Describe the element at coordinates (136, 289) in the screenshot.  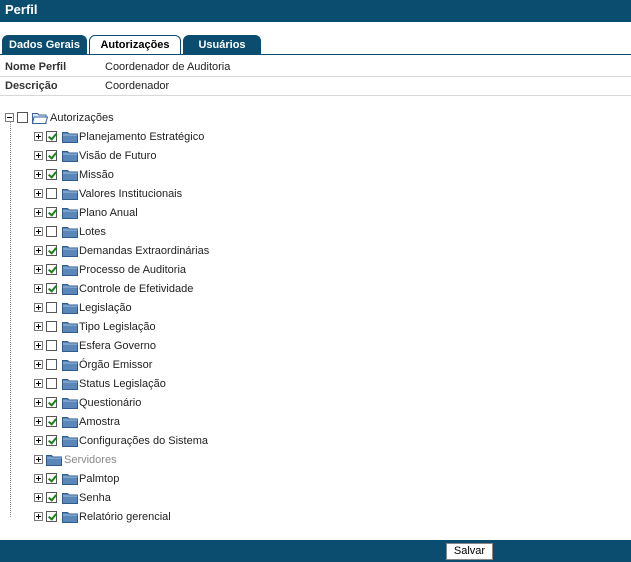
I see `tree-item-label: Controle de Efetividade` at that location.